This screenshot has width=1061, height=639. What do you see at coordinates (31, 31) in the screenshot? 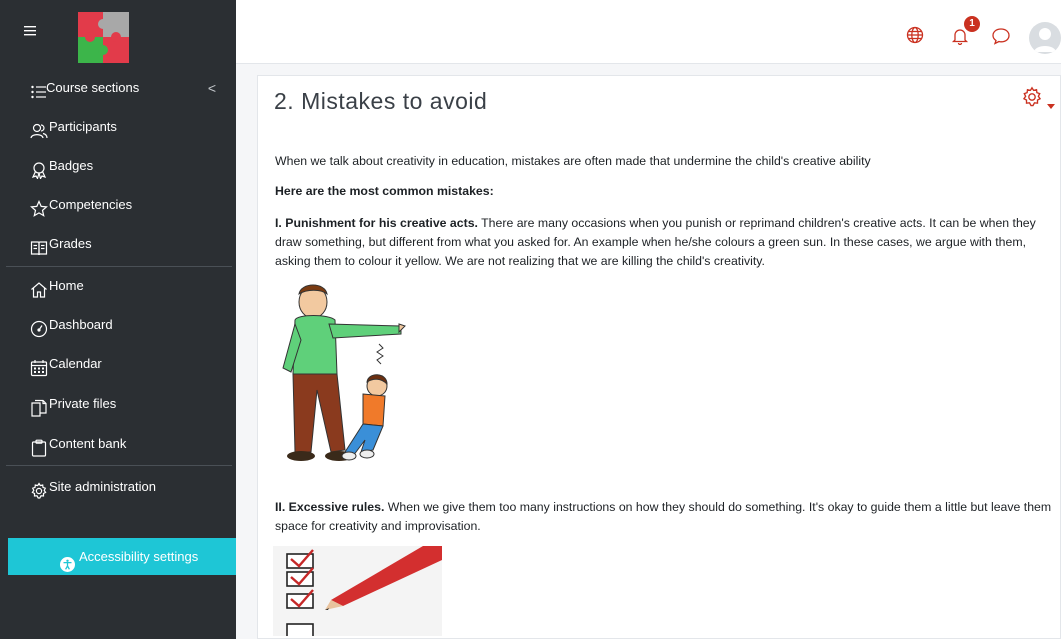
I see `hamburger-icon` at bounding box center [31, 31].